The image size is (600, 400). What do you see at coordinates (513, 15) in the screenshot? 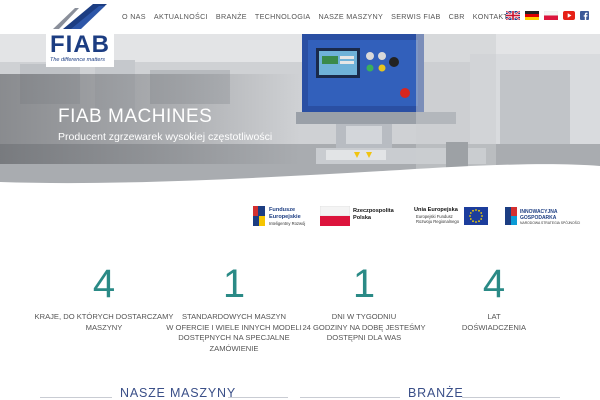
I see `uk-flag-icon` at bounding box center [513, 15].